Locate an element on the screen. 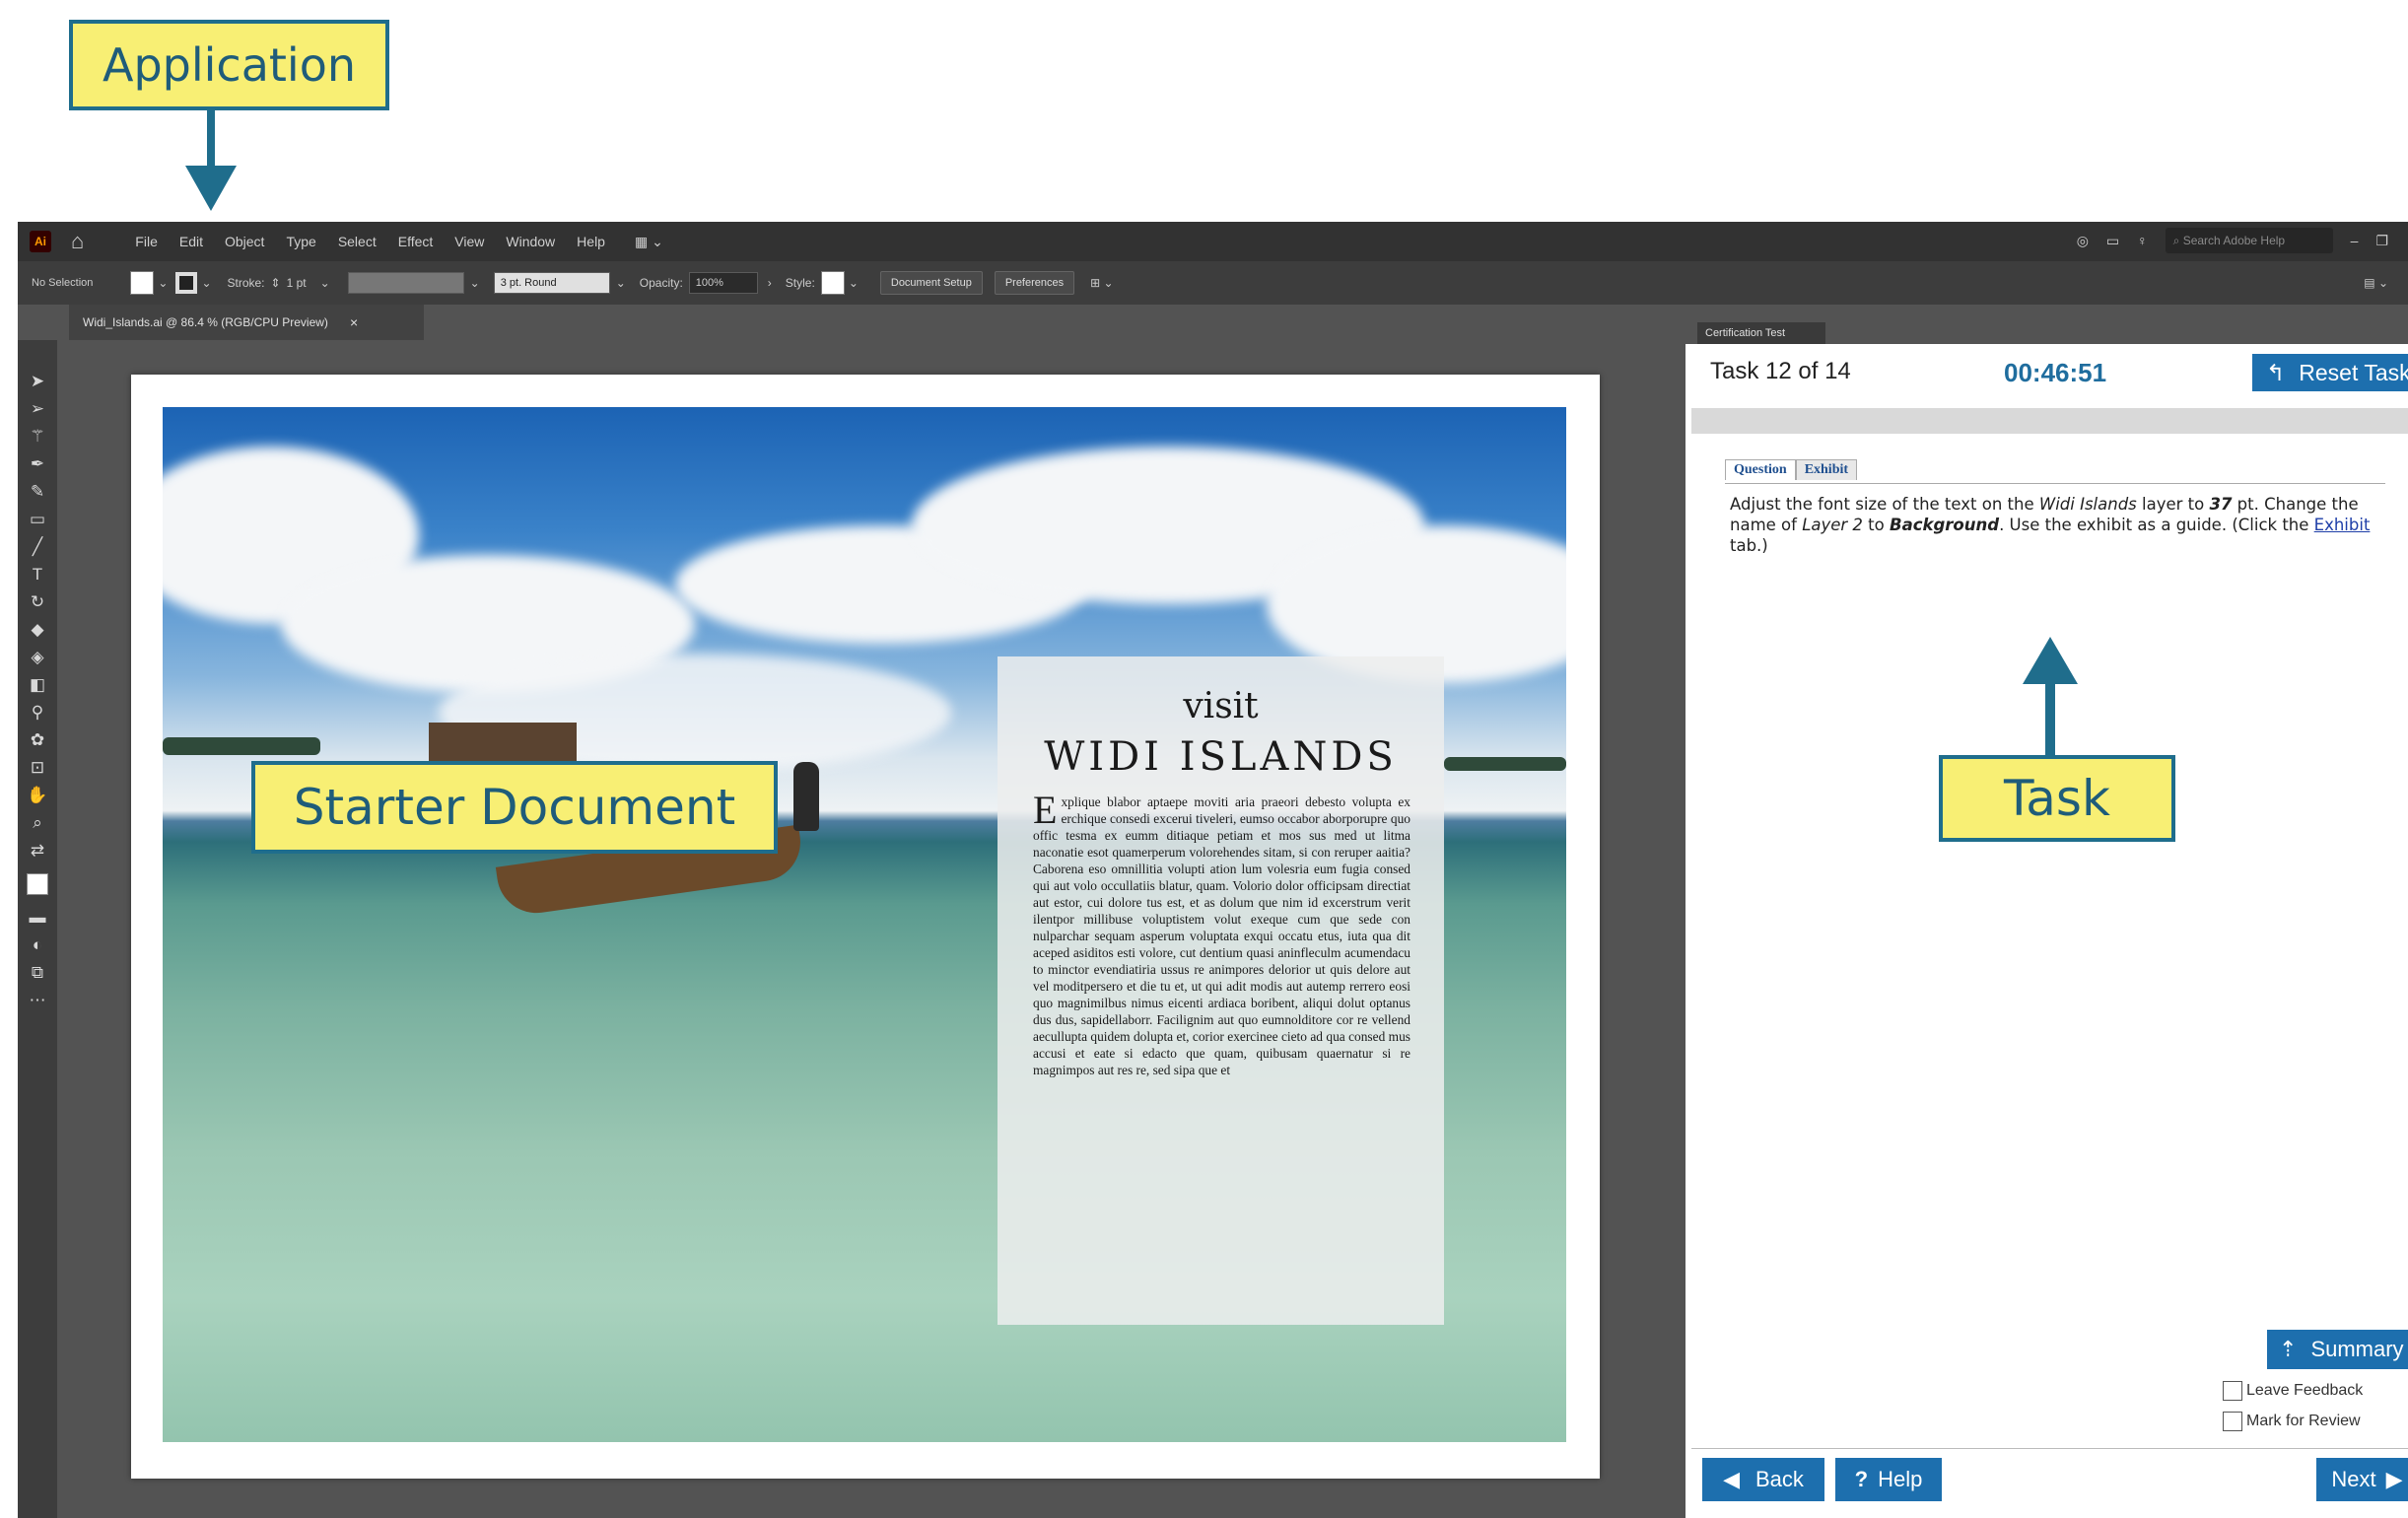  opacity-input: 100% is located at coordinates (723, 283).